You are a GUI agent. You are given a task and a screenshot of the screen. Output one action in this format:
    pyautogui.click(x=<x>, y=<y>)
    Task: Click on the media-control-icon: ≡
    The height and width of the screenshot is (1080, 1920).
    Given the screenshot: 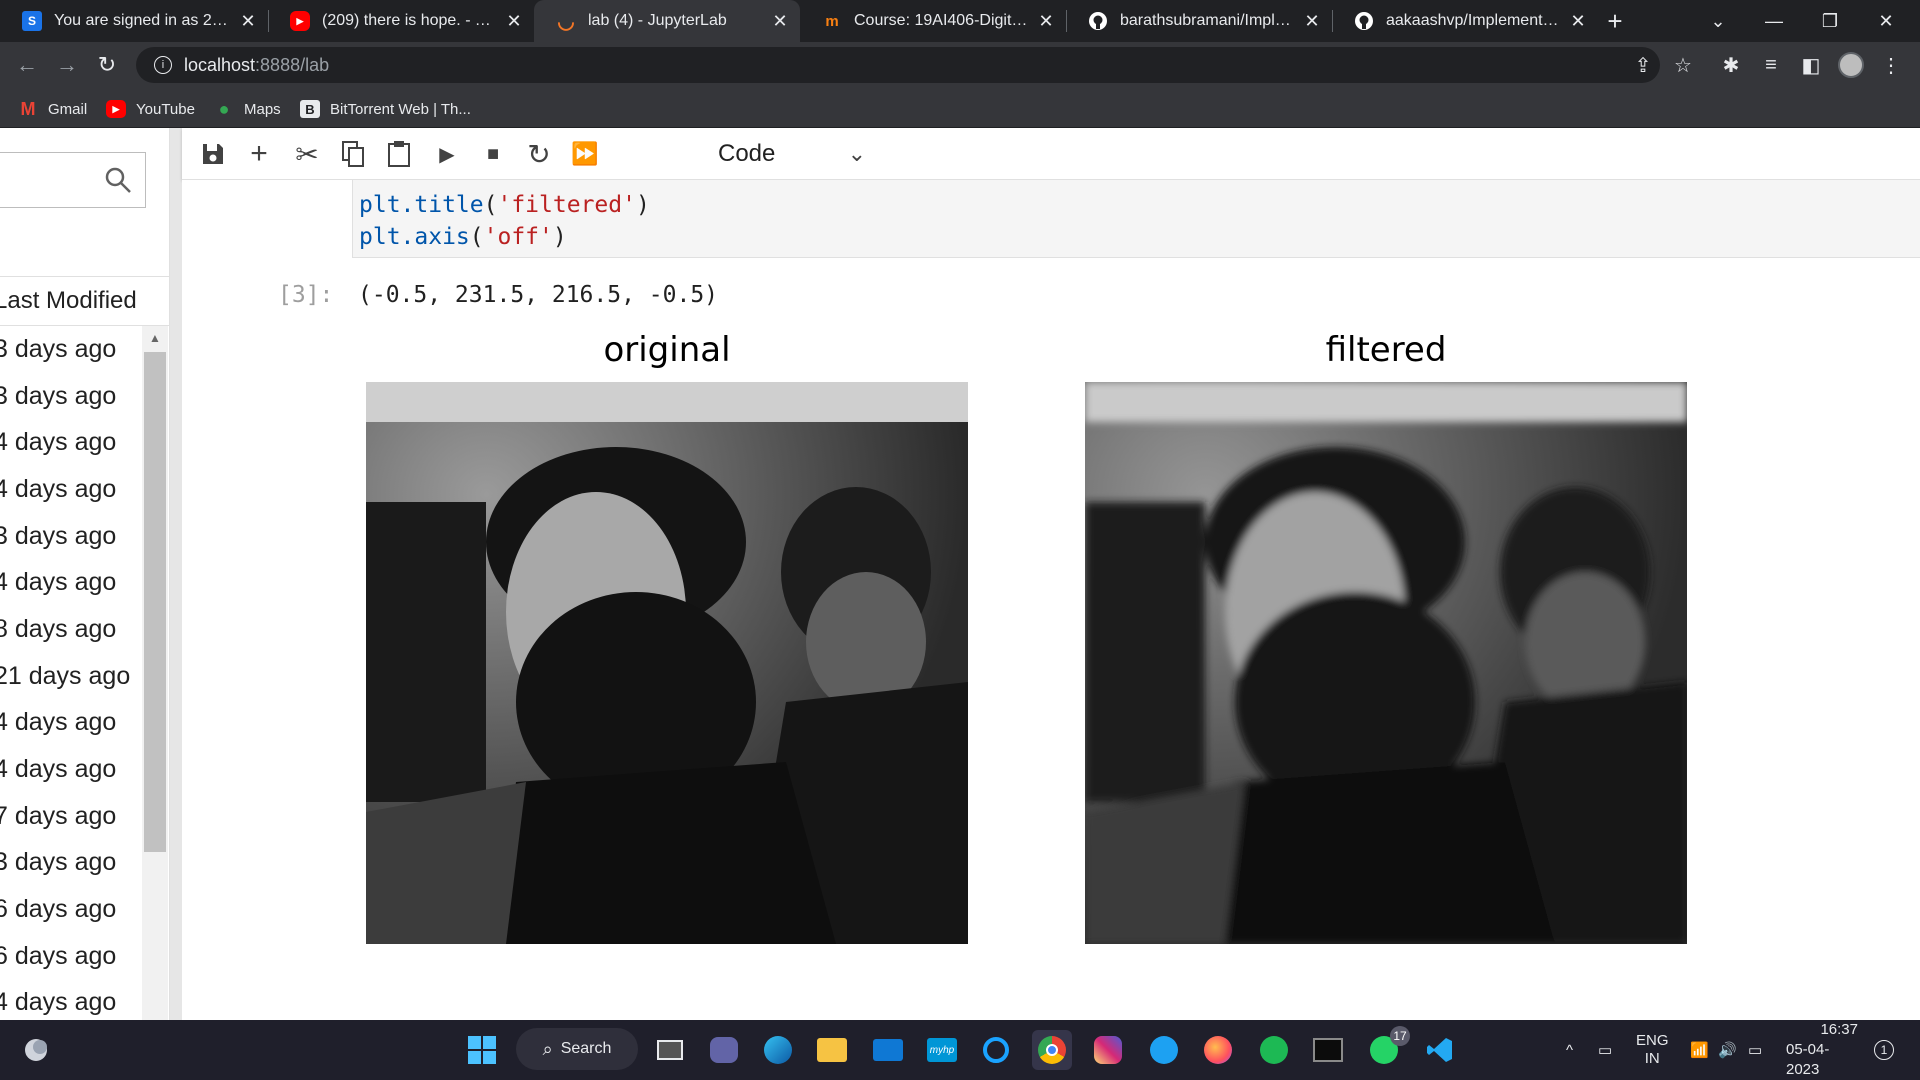 What is the action you would take?
    pyautogui.click(x=1771, y=65)
    